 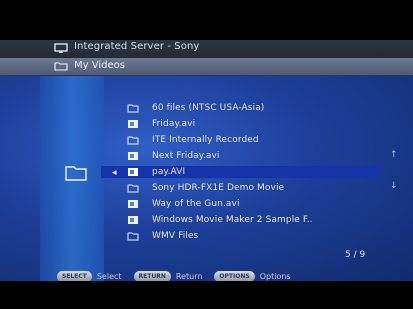 I want to click on list-item: 60 files (NTSC USA-Asia), so click(x=195, y=108).